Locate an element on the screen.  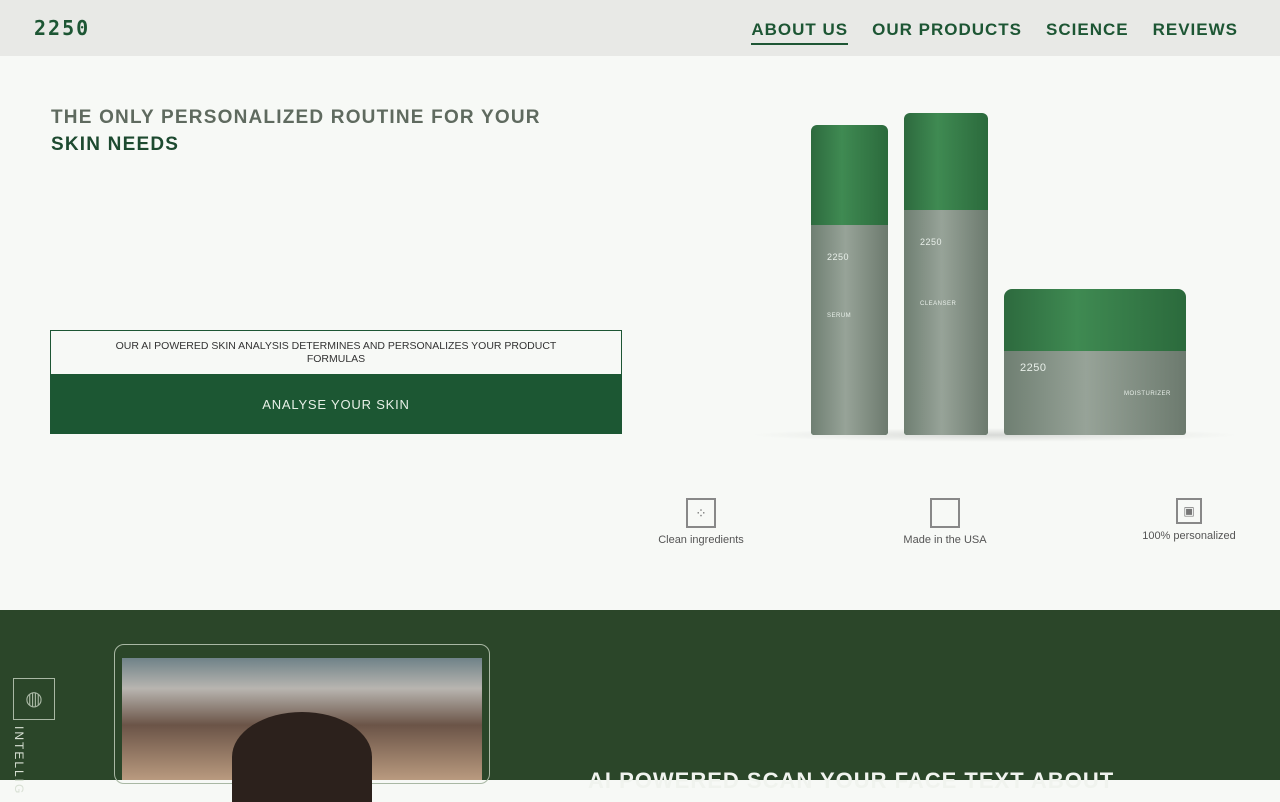
jar-icon: ▣ is located at coordinates (1189, 511).